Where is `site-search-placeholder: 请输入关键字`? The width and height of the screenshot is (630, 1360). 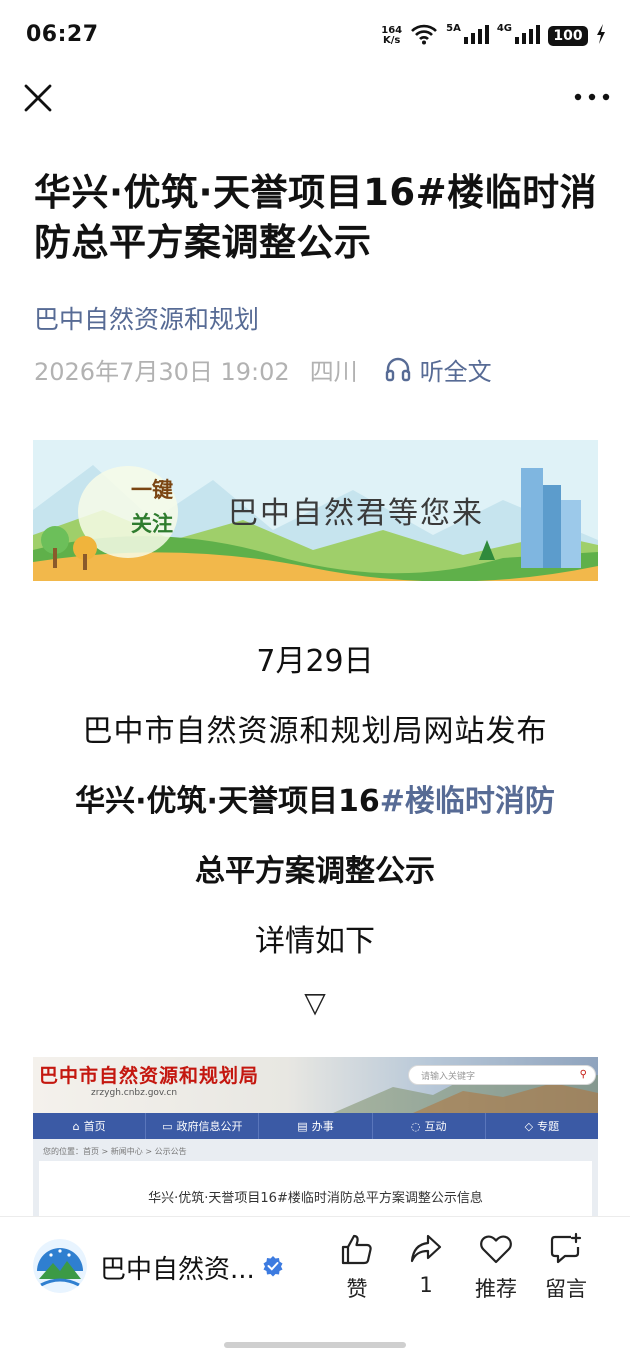
site-search-placeholder: 请输入关键字 is located at coordinates (448, 1077).